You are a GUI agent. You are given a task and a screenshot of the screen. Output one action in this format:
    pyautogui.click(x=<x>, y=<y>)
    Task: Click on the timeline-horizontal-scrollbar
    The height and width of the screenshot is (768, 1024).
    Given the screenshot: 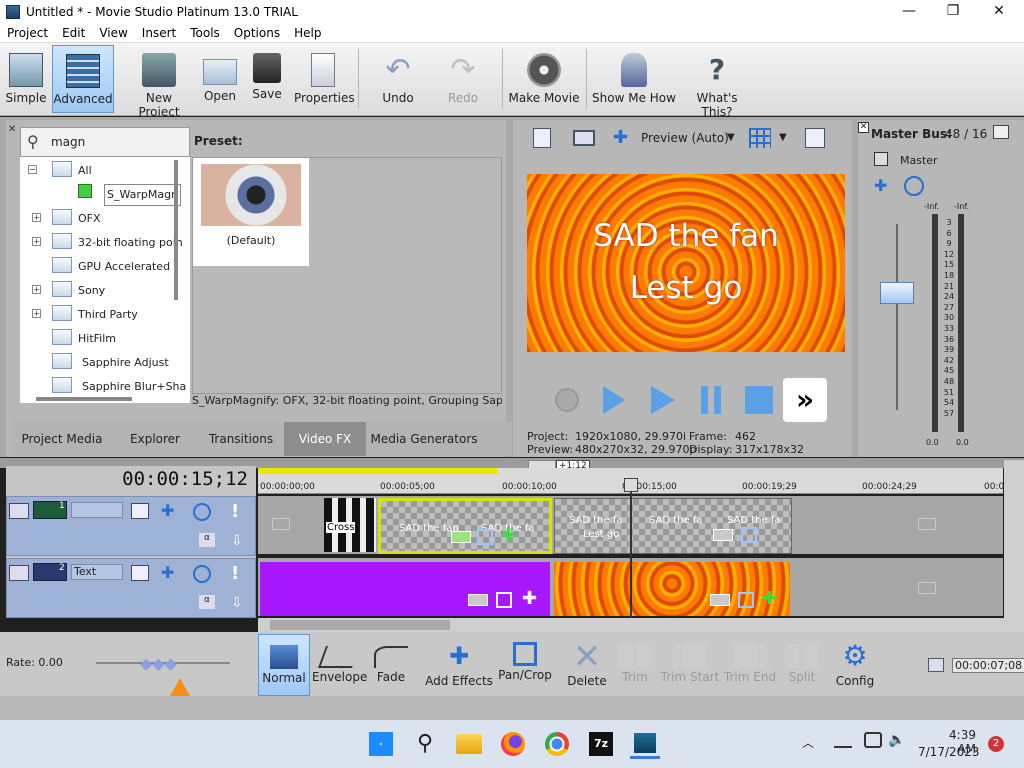 What is the action you would take?
    pyautogui.click(x=631, y=625)
    